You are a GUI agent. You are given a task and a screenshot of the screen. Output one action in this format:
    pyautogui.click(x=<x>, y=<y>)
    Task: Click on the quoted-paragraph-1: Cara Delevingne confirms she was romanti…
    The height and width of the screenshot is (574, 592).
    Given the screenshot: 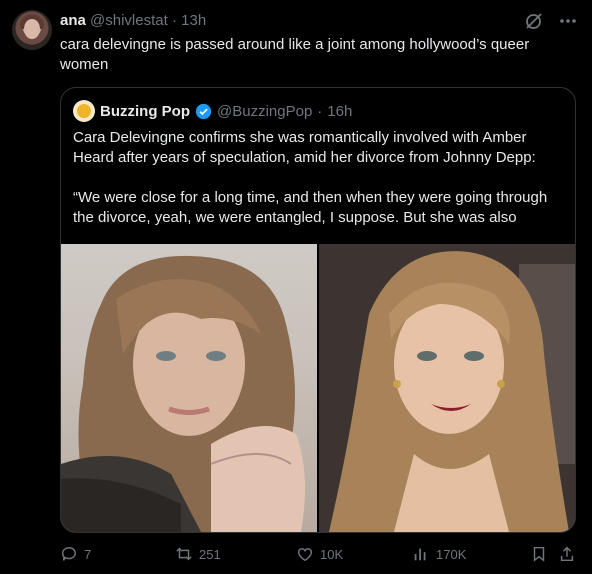 What is the action you would take?
    pyautogui.click(x=304, y=147)
    